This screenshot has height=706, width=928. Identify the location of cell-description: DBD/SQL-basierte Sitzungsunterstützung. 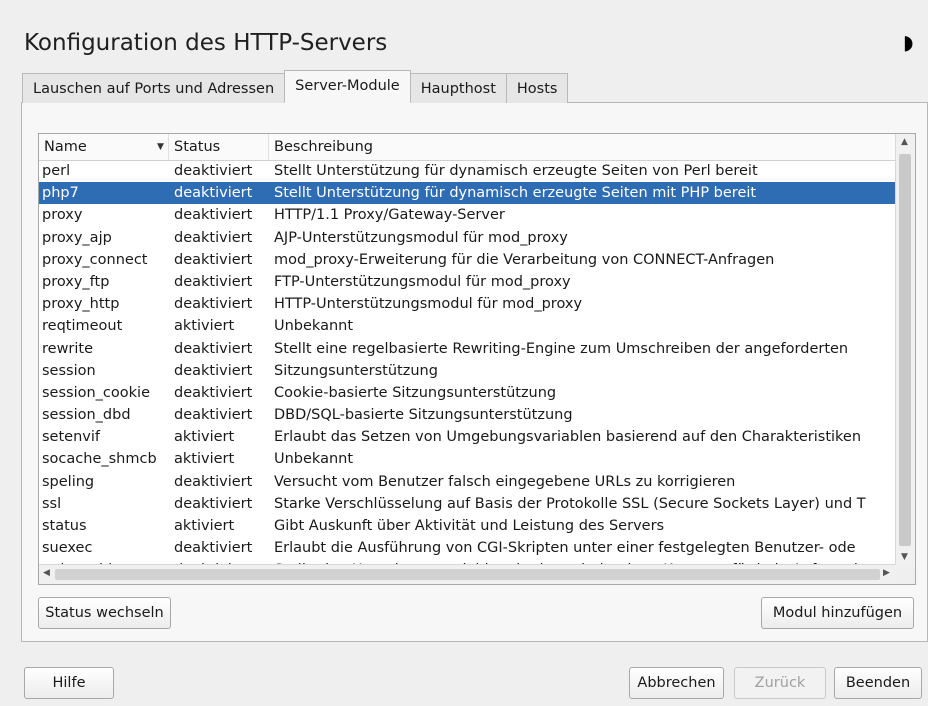
(423, 415).